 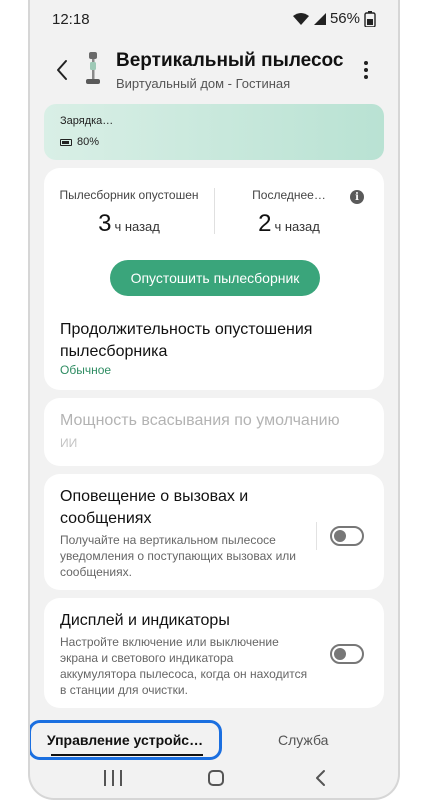 What do you see at coordinates (319, 18) in the screenshot?
I see `signal-icon` at bounding box center [319, 18].